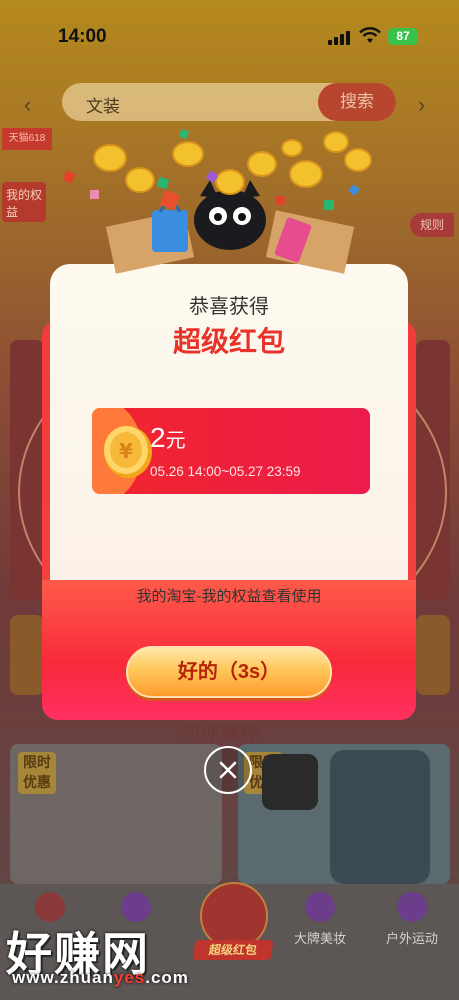 The image size is (459, 1000). What do you see at coordinates (27, 655) in the screenshot?
I see `background-card-left-lower` at bounding box center [27, 655].